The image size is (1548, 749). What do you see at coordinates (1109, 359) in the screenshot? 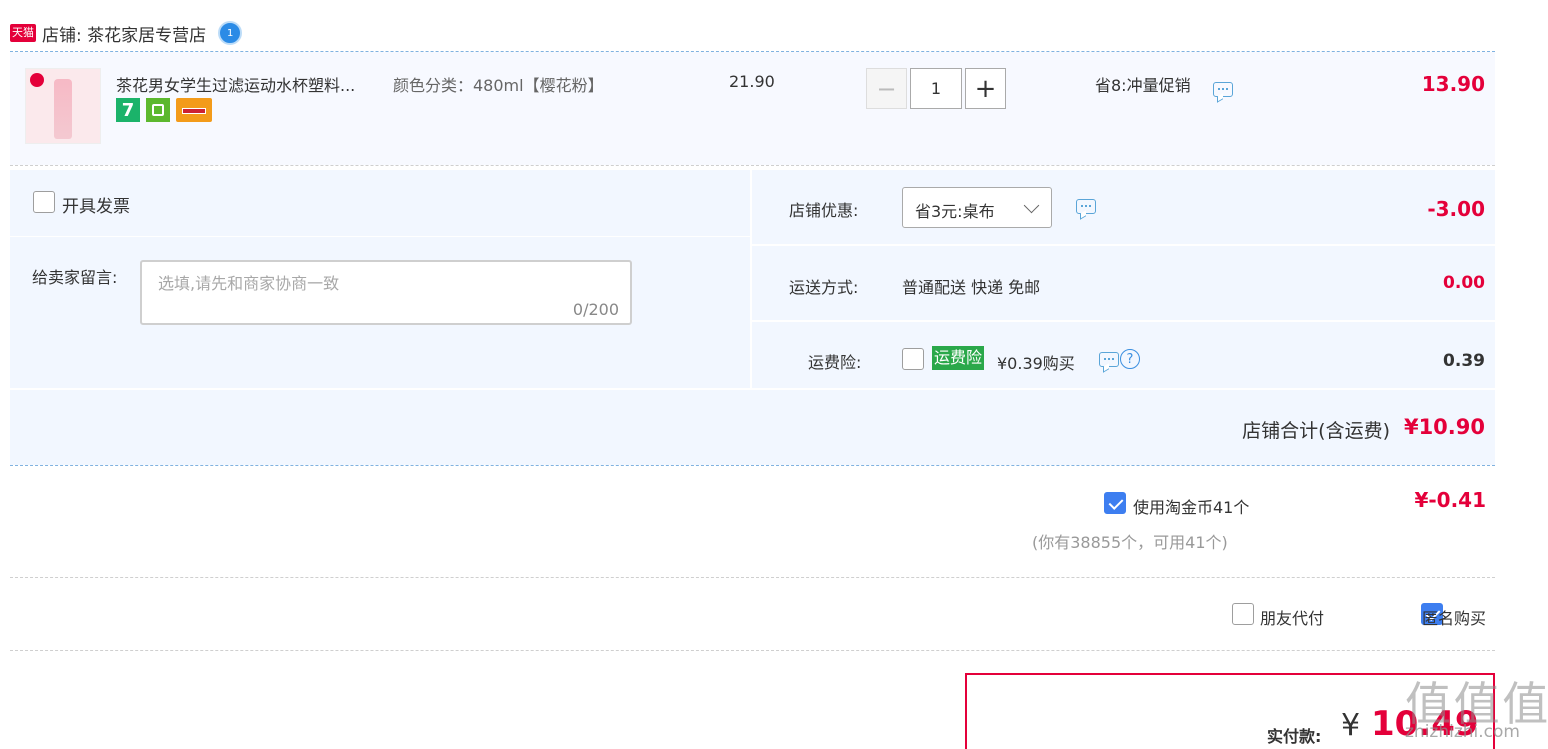
I see `insurance-comment-icon` at bounding box center [1109, 359].